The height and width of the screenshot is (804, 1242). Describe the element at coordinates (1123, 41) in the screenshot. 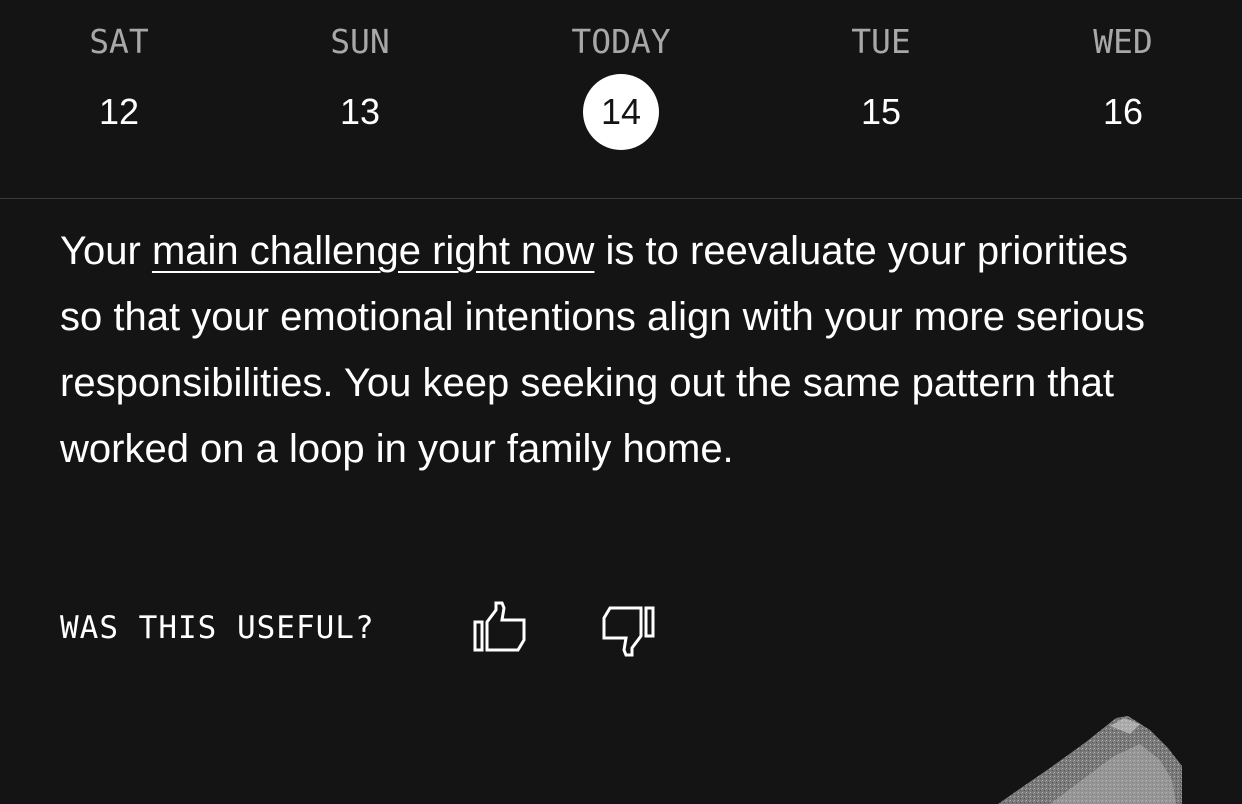

I see `day-name: WED` at that location.